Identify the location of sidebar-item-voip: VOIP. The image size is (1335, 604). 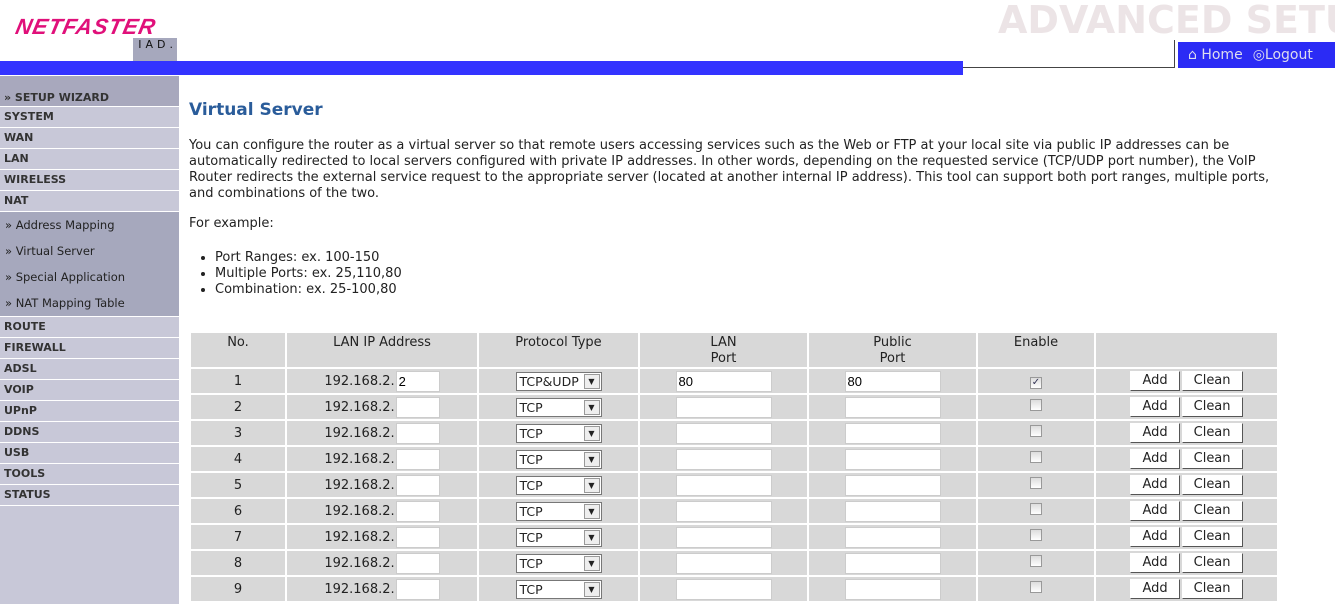
(89, 390).